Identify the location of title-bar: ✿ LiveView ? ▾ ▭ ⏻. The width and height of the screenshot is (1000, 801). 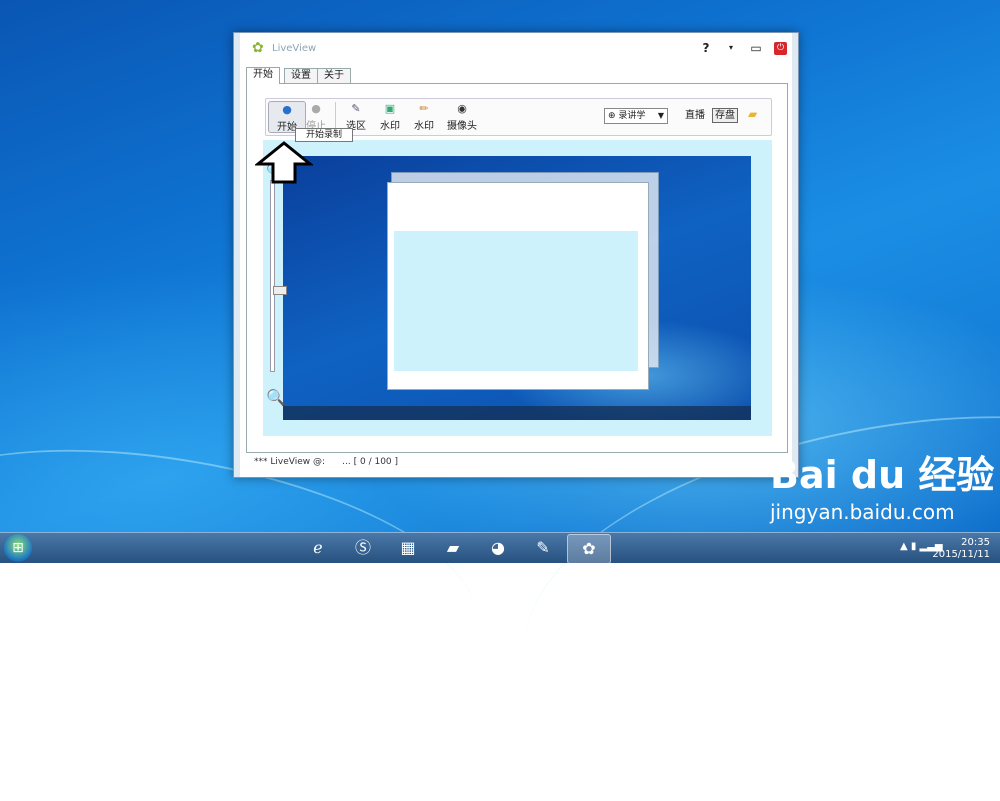
(516, 48).